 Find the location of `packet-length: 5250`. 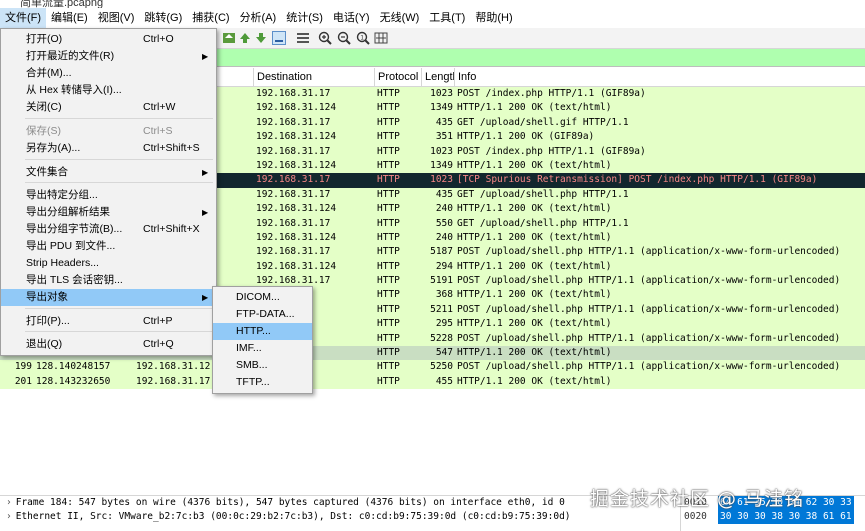

packet-length: 5250 is located at coordinates (441, 367).